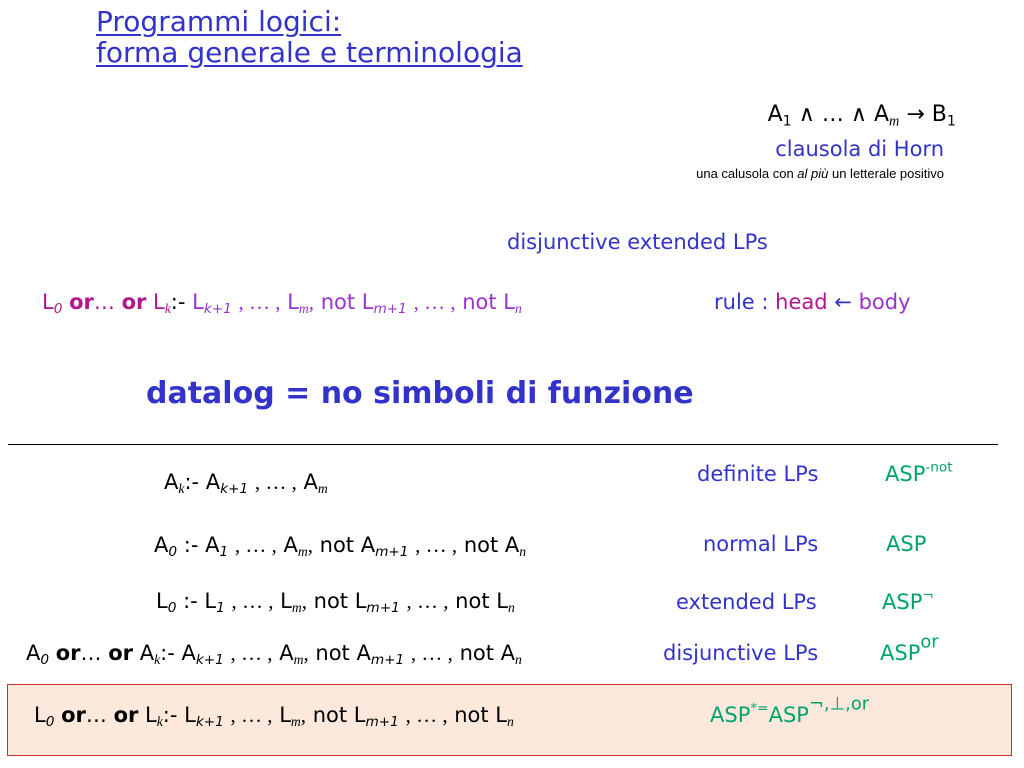 The image size is (1024, 768). What do you see at coordinates (741, 302) in the screenshot?
I see `rule-legend-prefix: rule :` at bounding box center [741, 302].